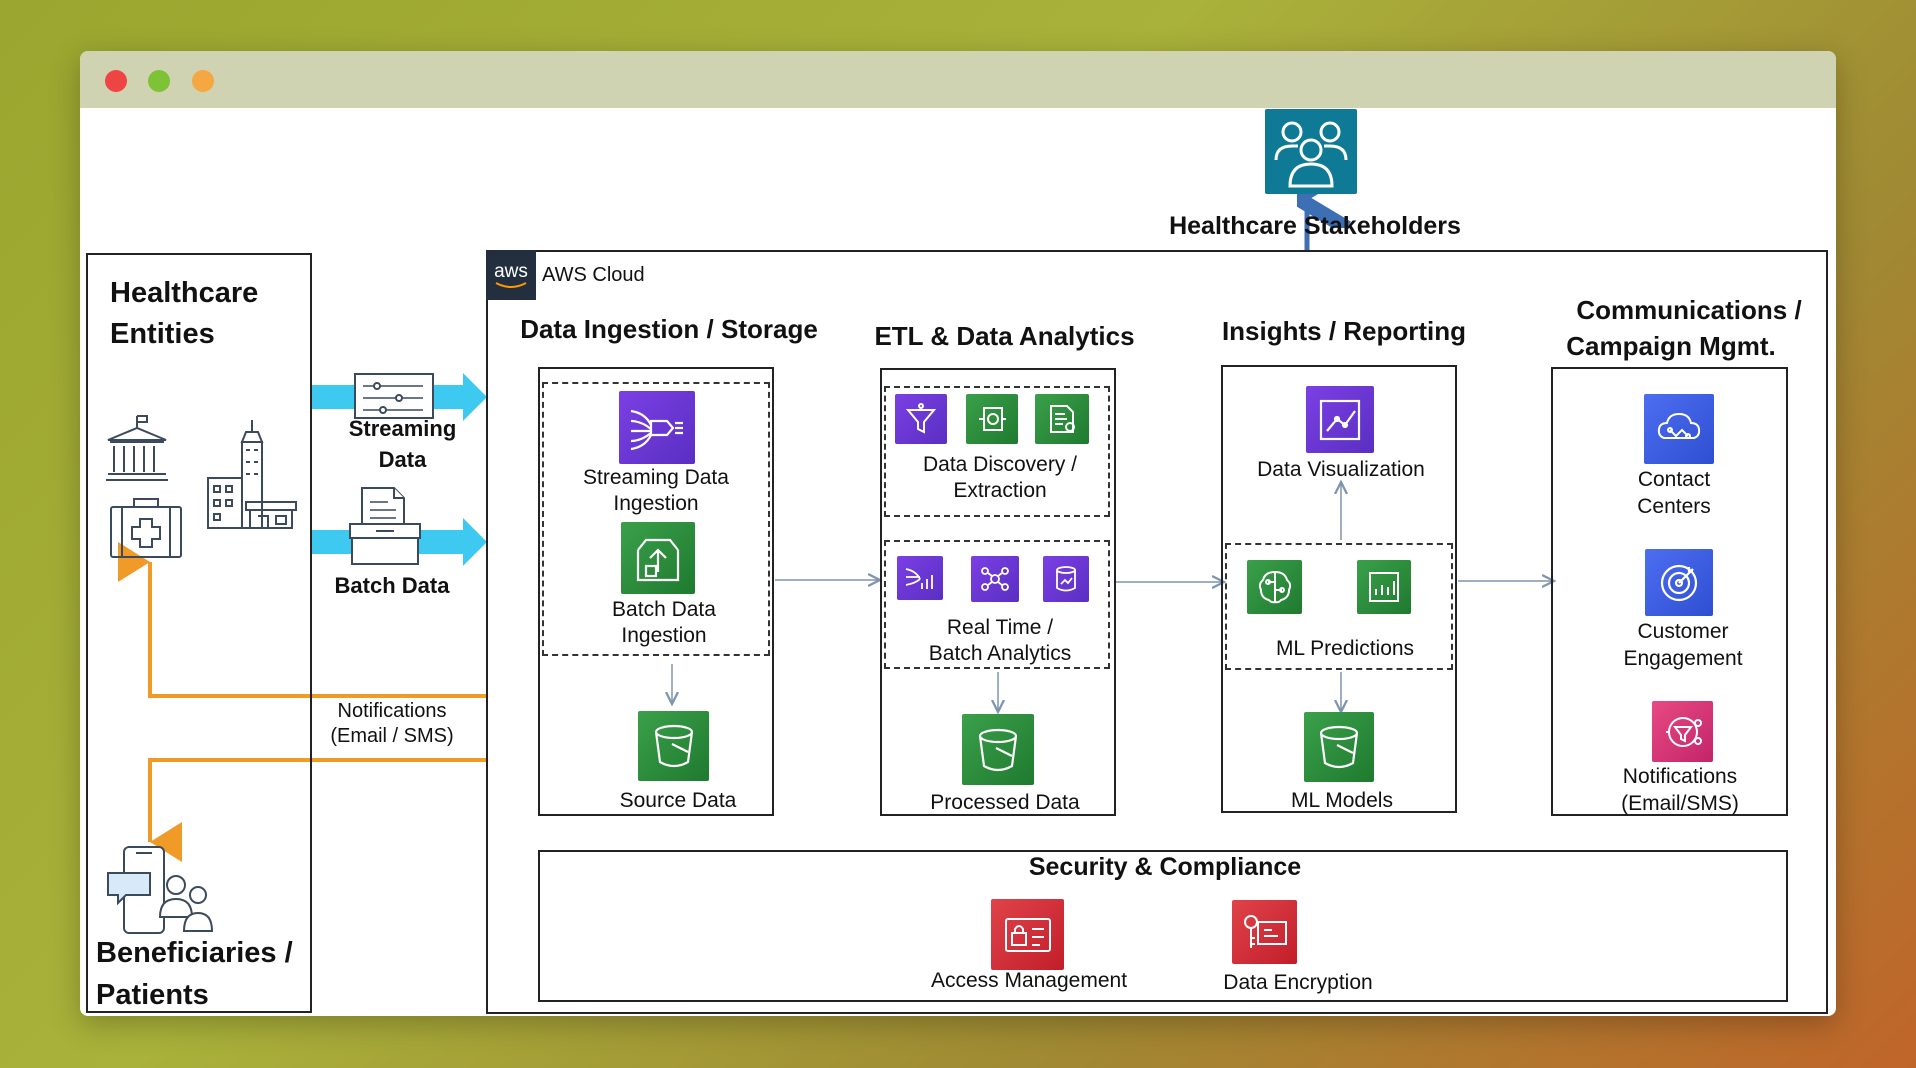 Image resolution: width=1916 pixels, height=1068 pixels. I want to click on ingestion-title: Data Ingestion / Storage, so click(669, 329).